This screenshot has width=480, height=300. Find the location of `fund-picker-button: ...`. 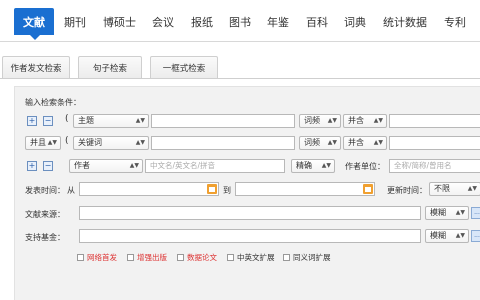

fund-picker-button: ... is located at coordinates (475, 236).